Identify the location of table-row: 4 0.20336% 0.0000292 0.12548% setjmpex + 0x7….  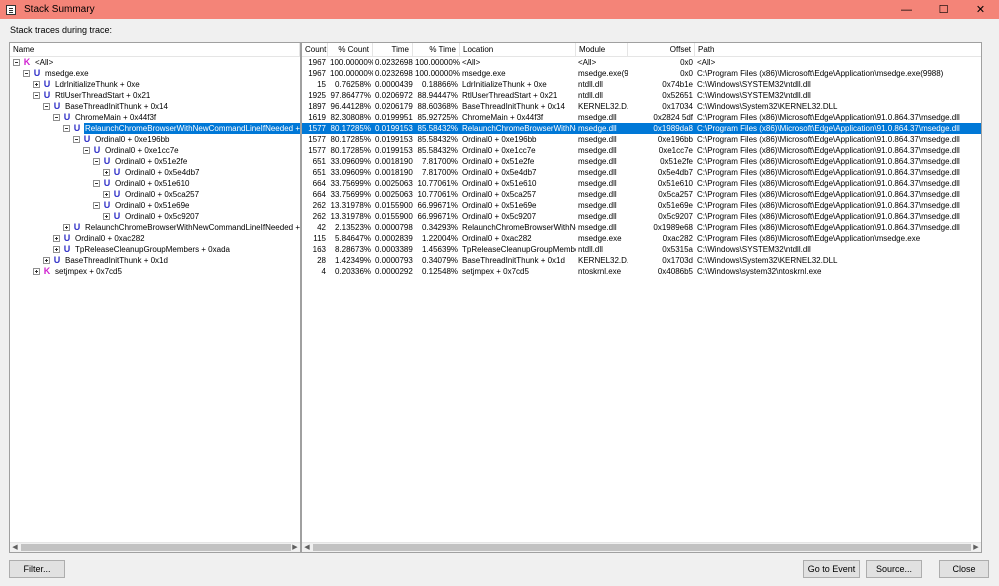
(641, 271).